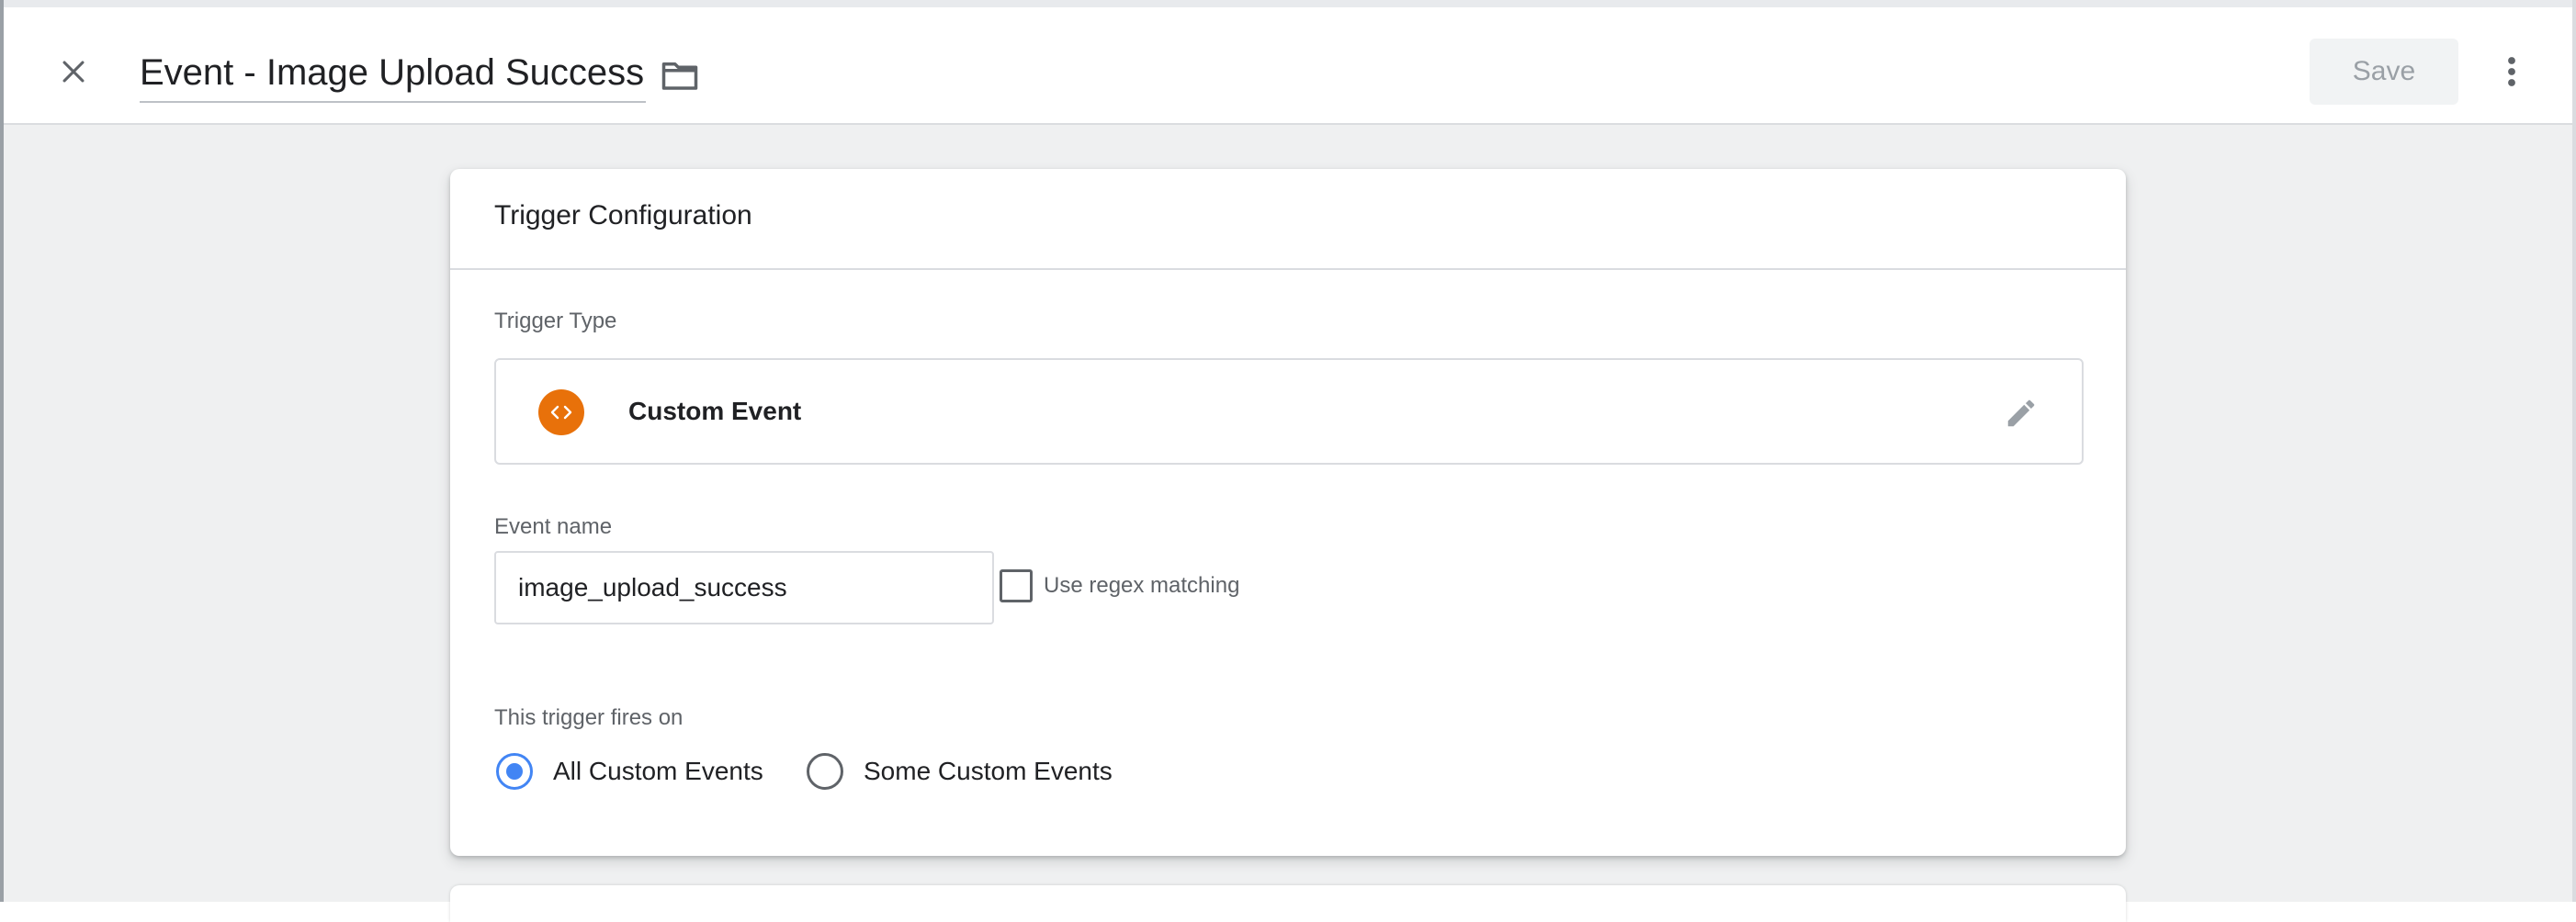  What do you see at coordinates (555, 321) in the screenshot?
I see `trigger-type-label: Trigger Type` at bounding box center [555, 321].